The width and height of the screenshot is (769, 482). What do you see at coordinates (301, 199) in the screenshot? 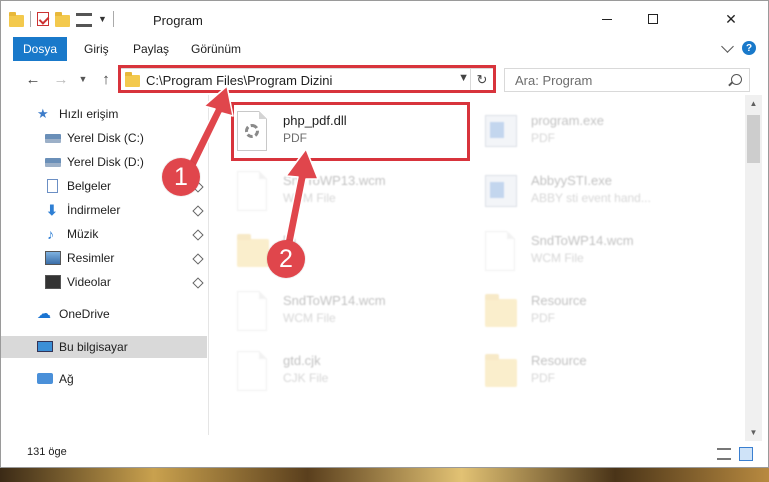
I see `arrow-2-icon` at bounding box center [301, 199].